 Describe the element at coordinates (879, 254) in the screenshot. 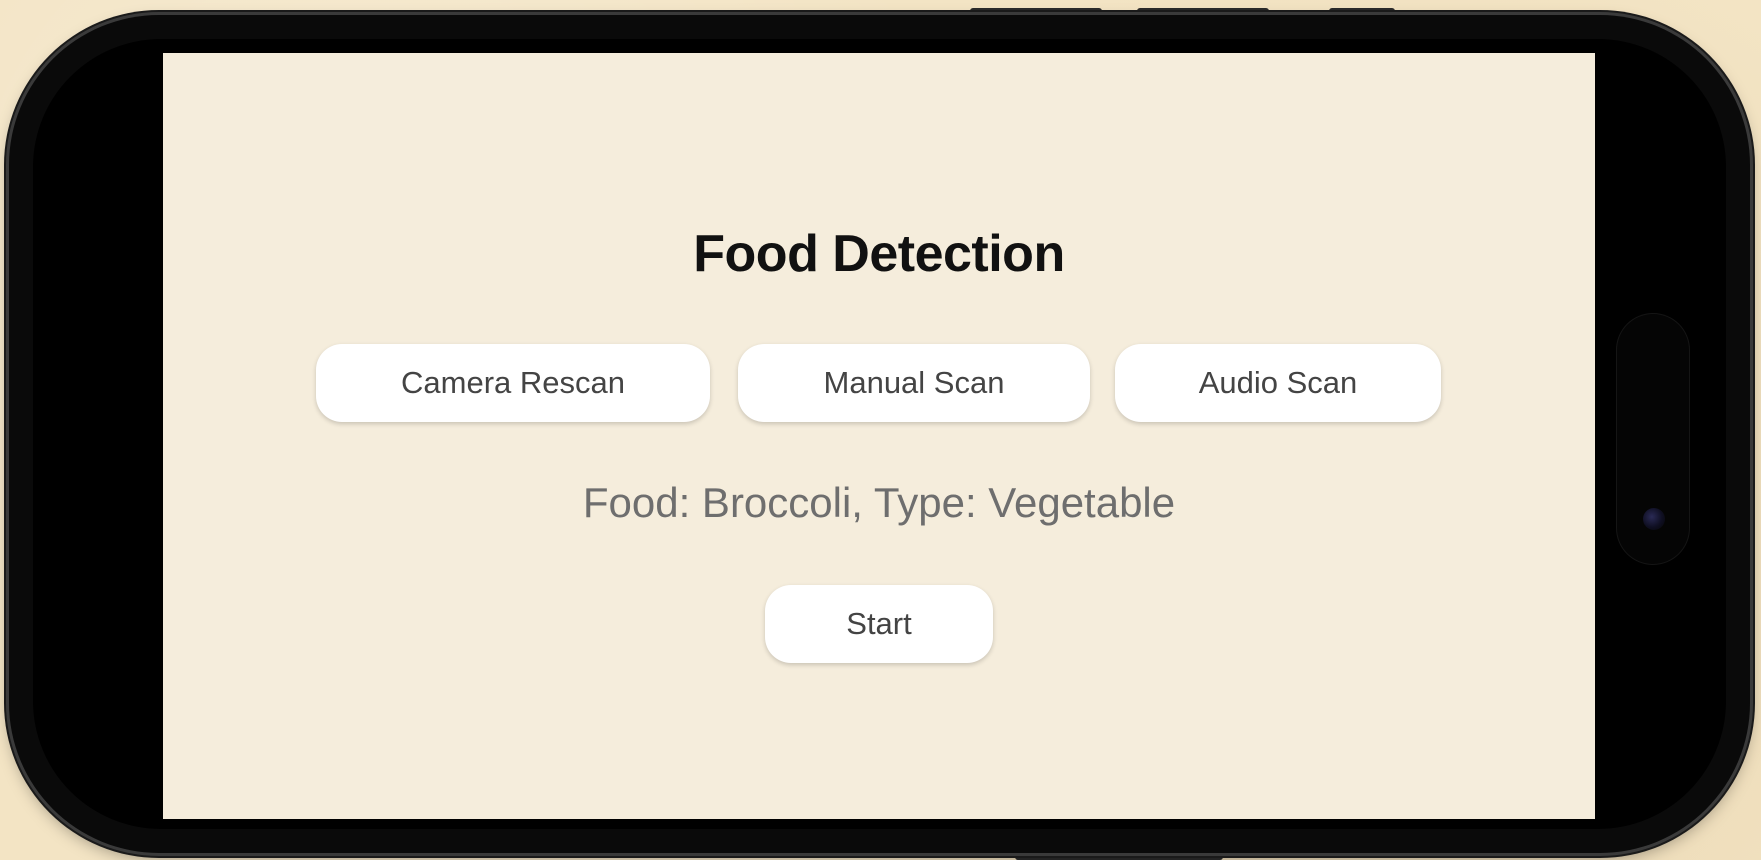

I see `page-title: Food Detection` at that location.